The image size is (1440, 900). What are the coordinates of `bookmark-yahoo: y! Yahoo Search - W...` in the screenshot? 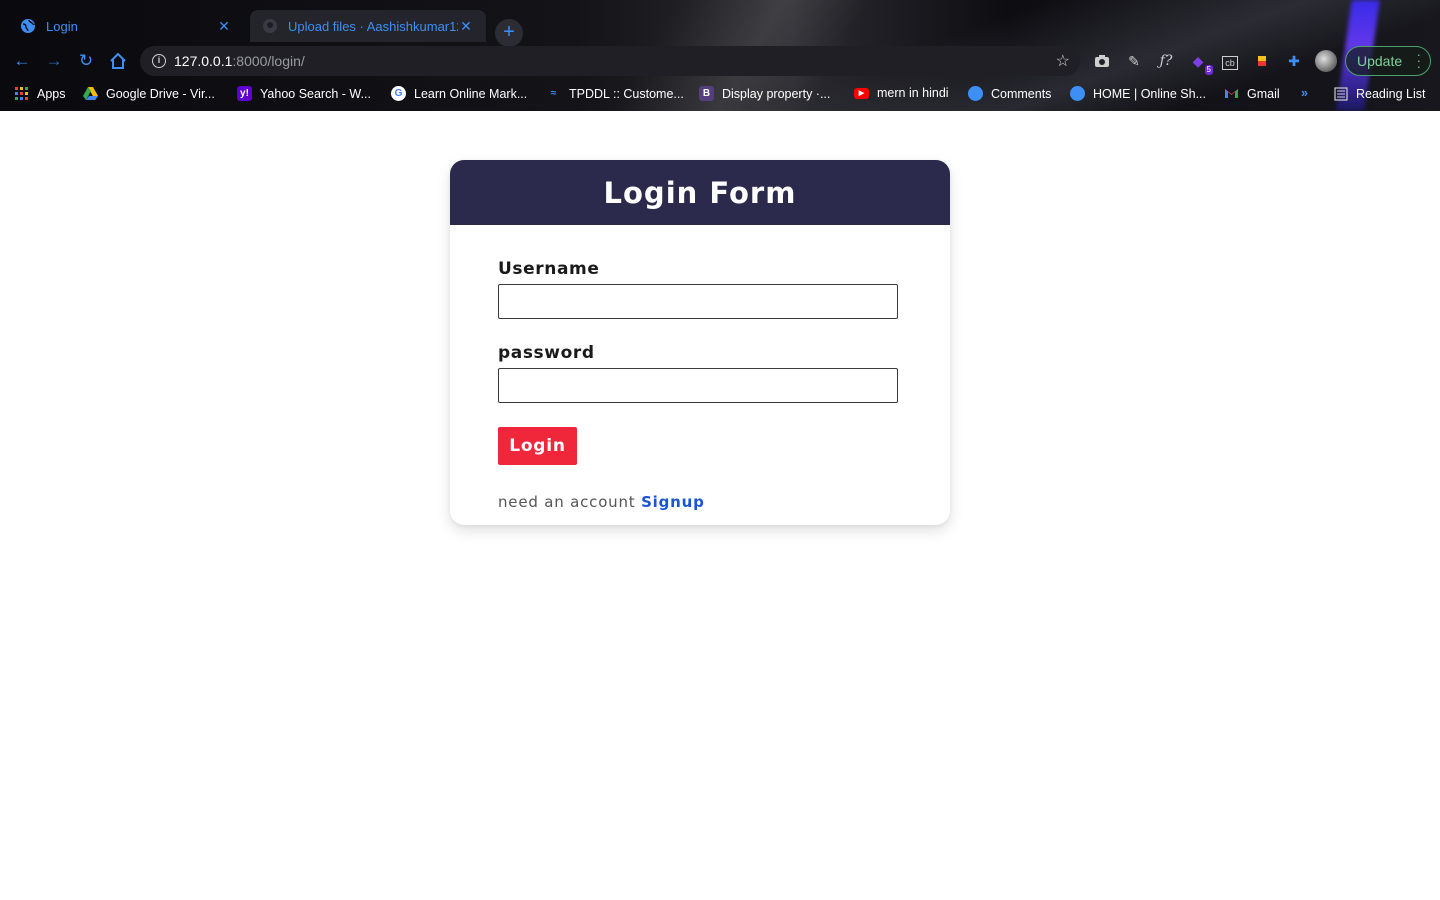 It's located at (304, 93).